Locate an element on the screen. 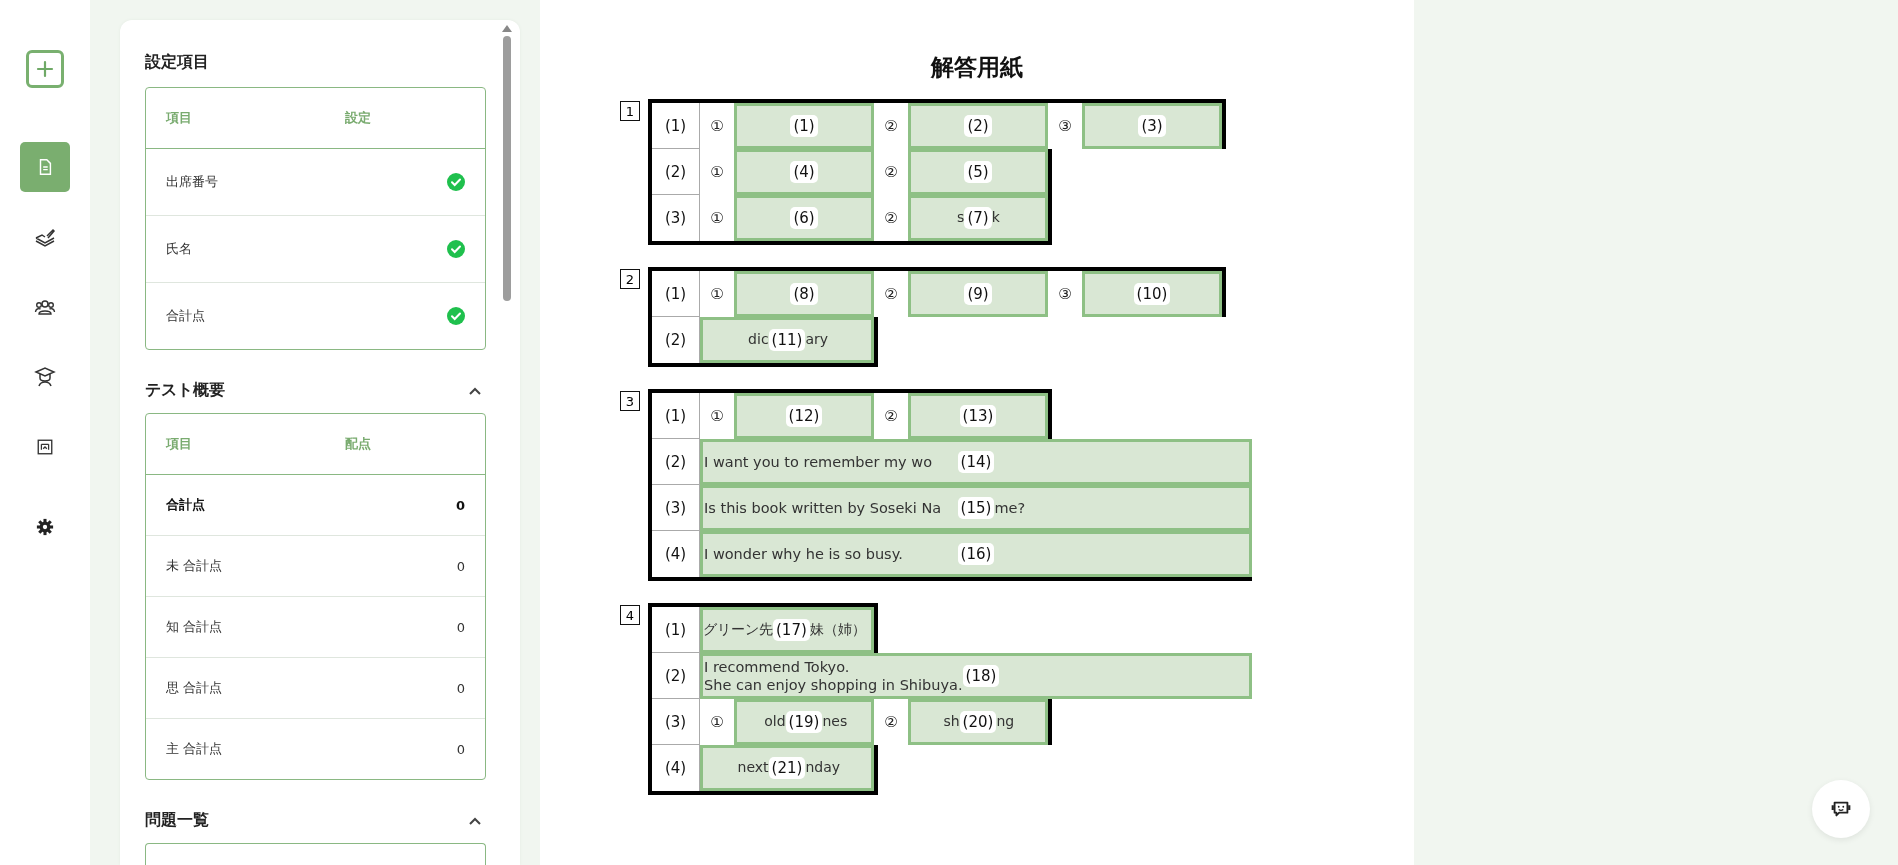 This screenshot has height=865, width=1898. answer-number: (13) is located at coordinates (978, 416).